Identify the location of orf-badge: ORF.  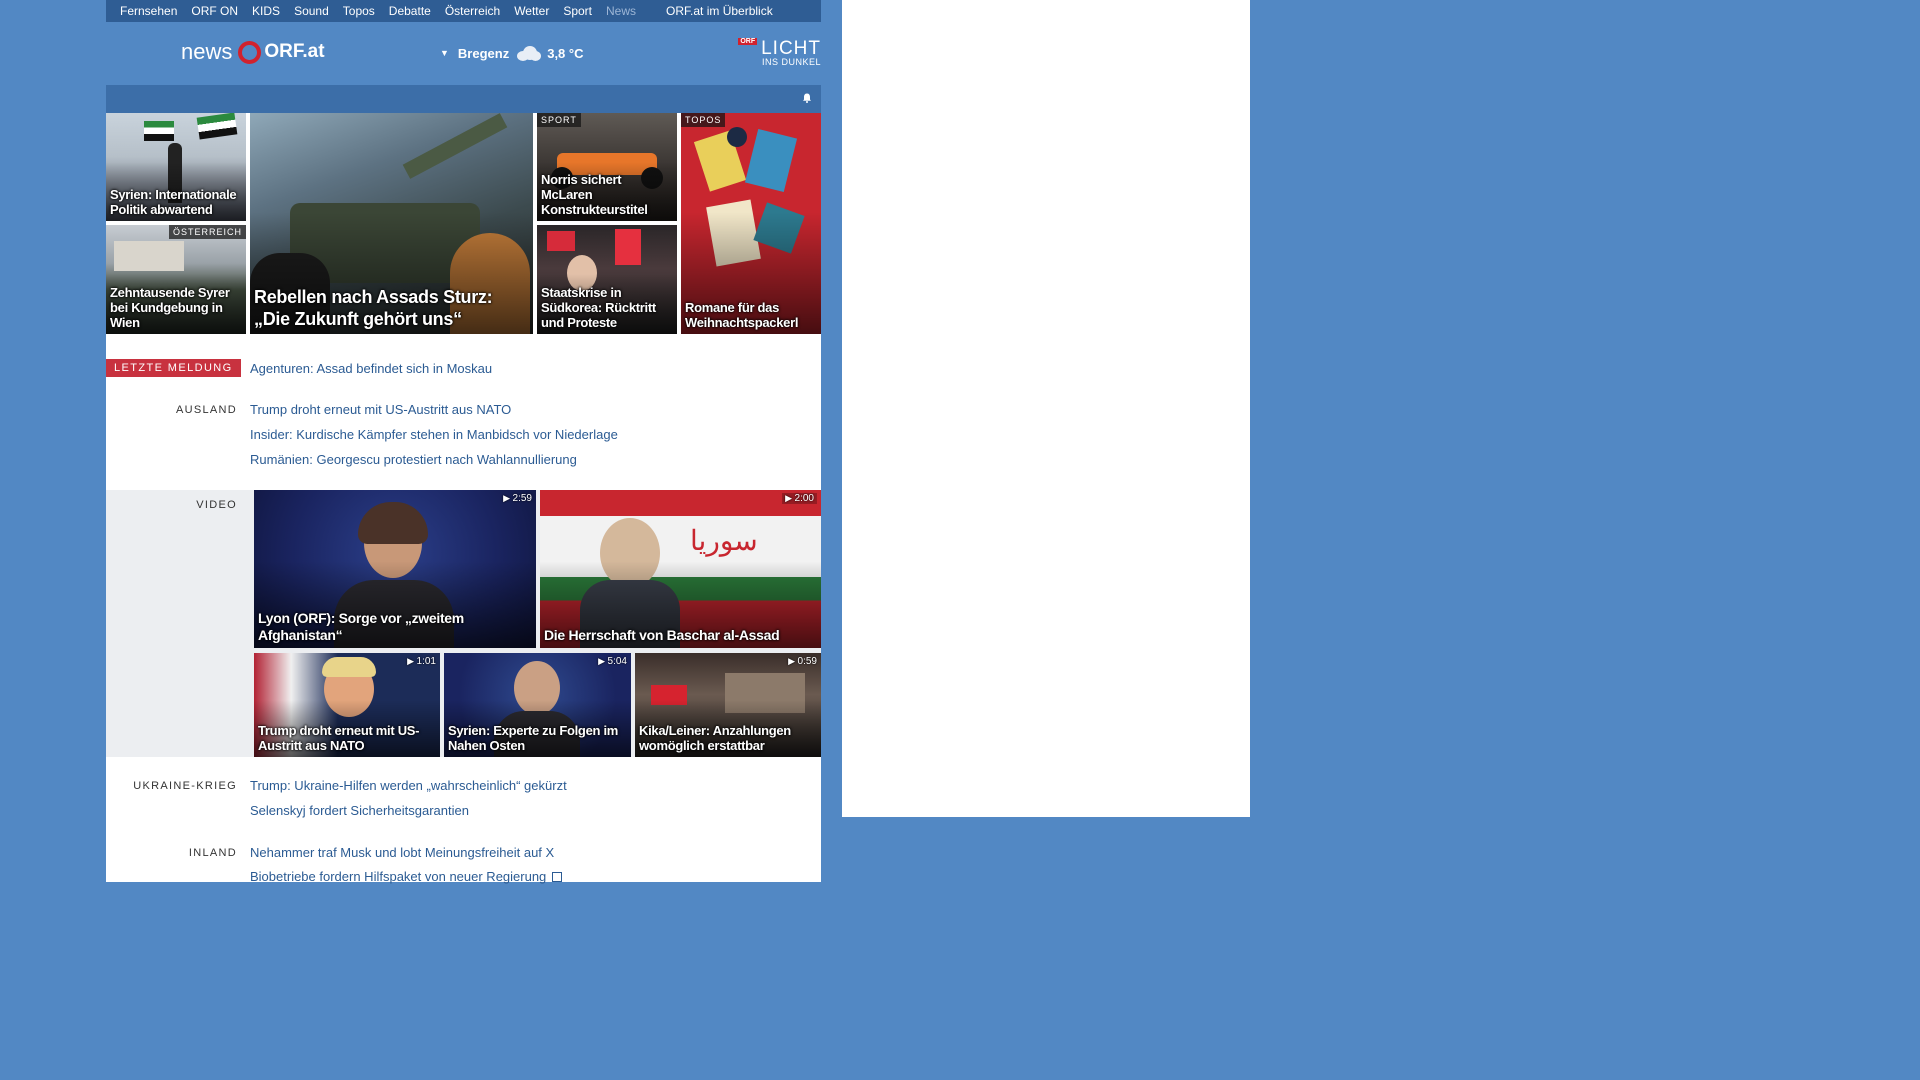
(748, 41).